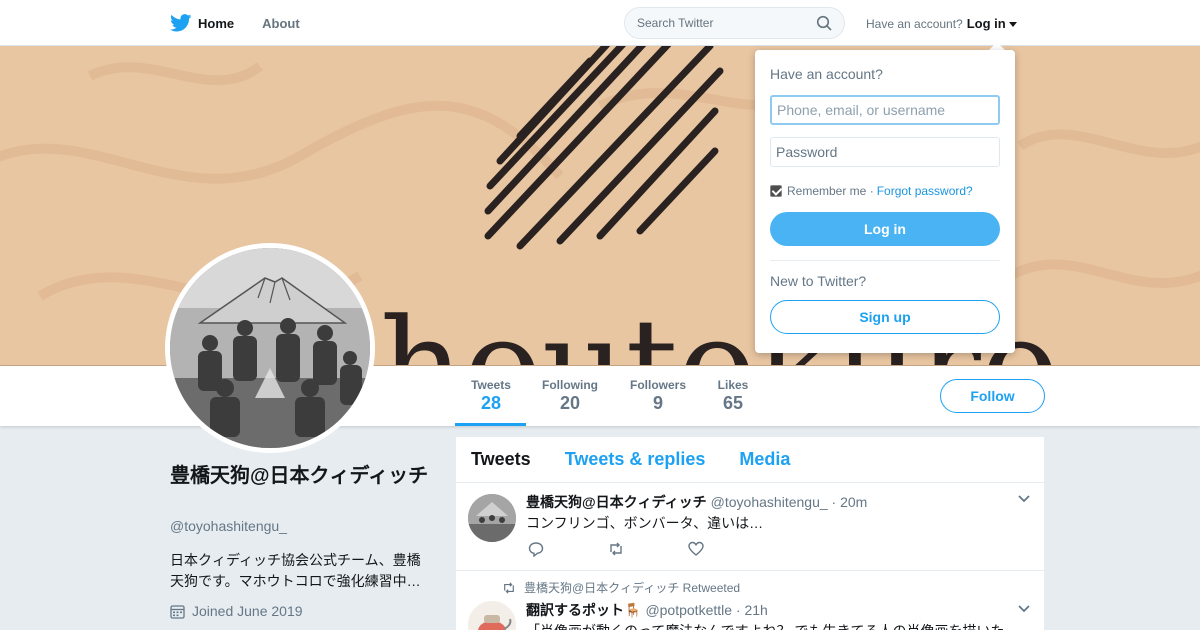 The width and height of the screenshot is (1200, 630). What do you see at coordinates (885, 317) in the screenshot?
I see `signup-button: Sign up` at bounding box center [885, 317].